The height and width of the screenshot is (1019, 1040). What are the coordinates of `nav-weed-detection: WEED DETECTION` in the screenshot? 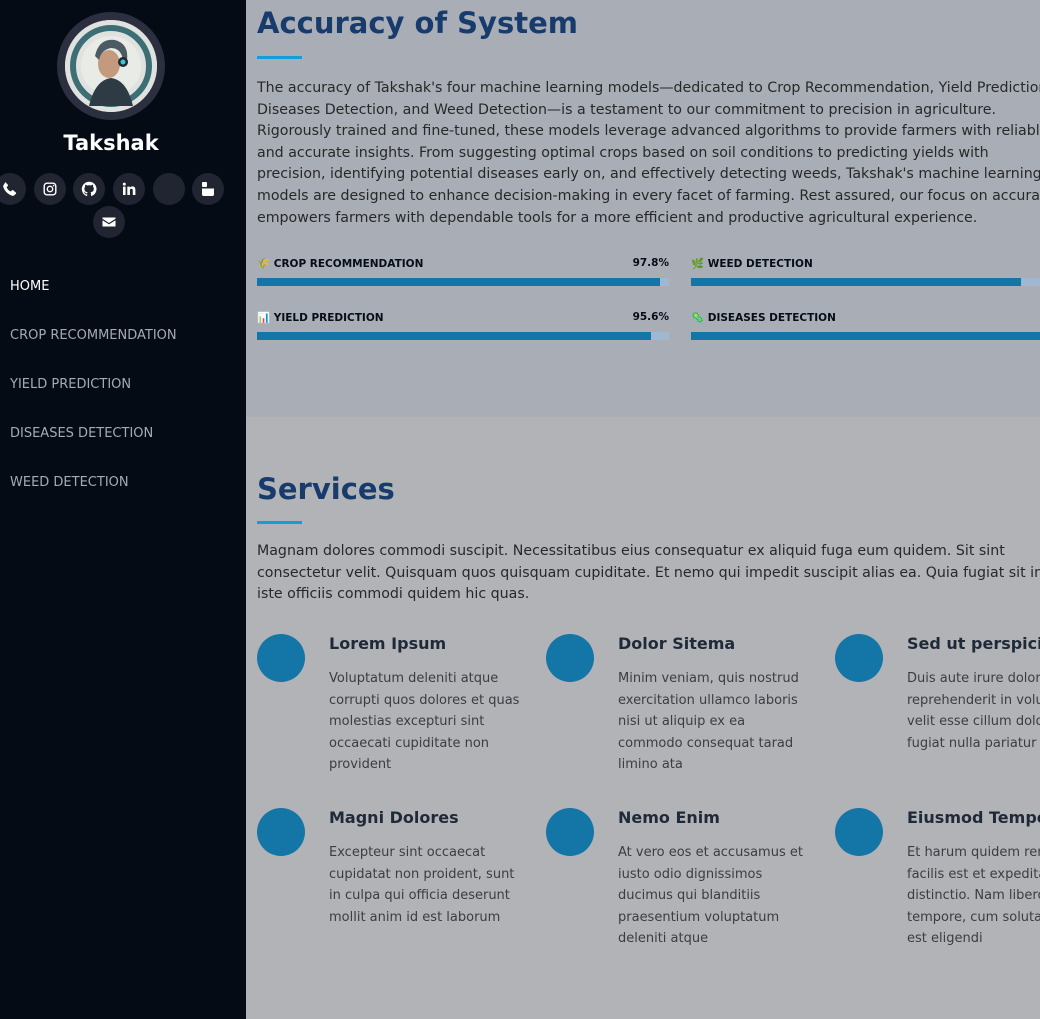 It's located at (123, 482).